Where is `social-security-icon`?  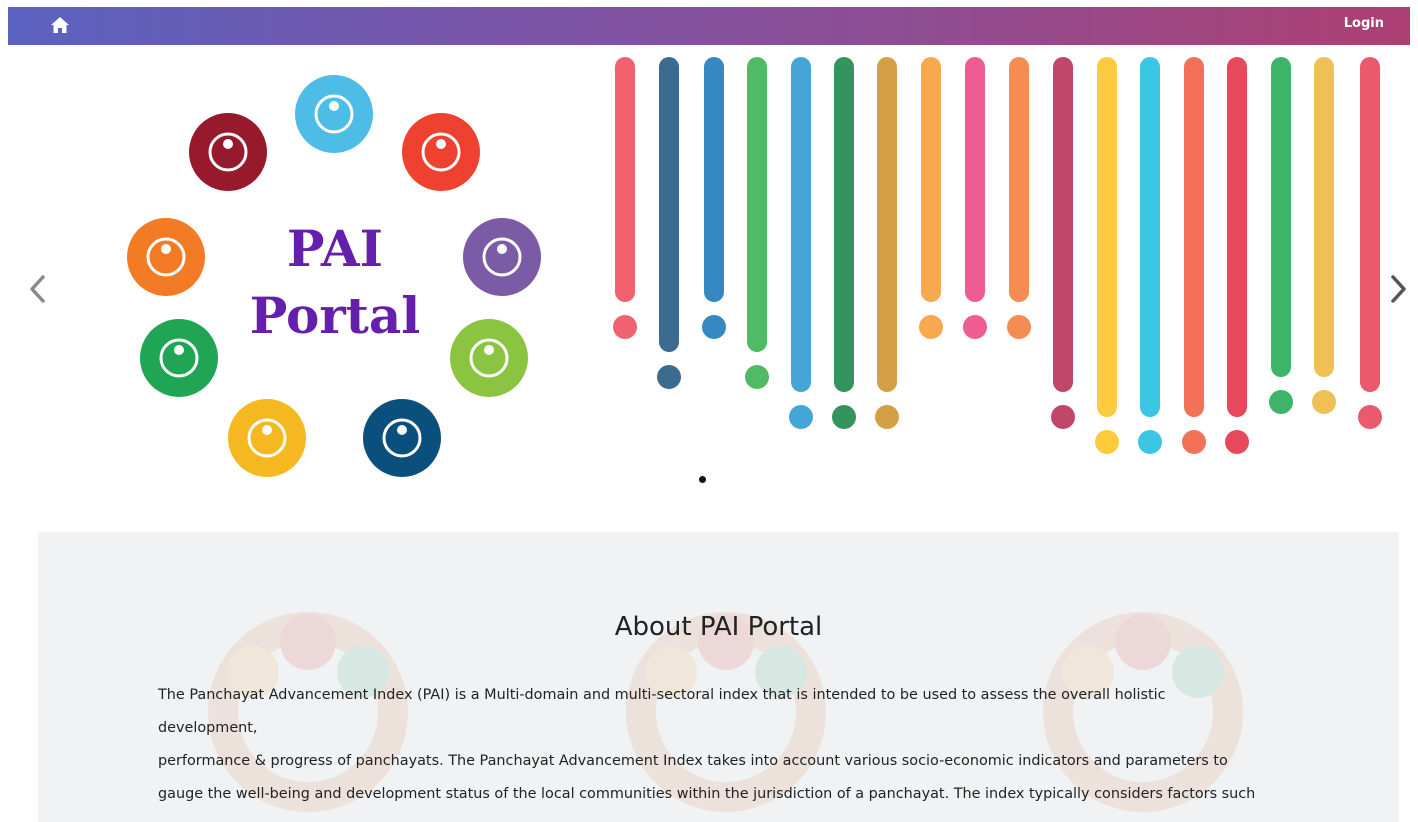 social-security-icon is located at coordinates (402, 438).